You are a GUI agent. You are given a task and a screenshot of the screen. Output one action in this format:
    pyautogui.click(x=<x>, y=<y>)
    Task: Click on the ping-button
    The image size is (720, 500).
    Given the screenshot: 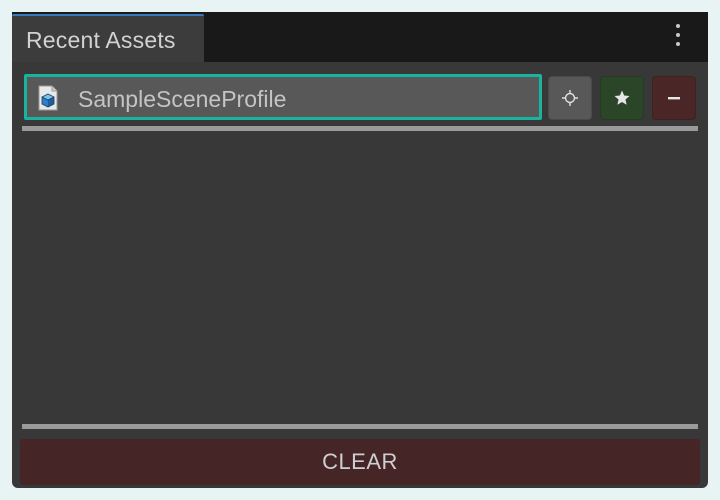 What is the action you would take?
    pyautogui.click(x=570, y=98)
    